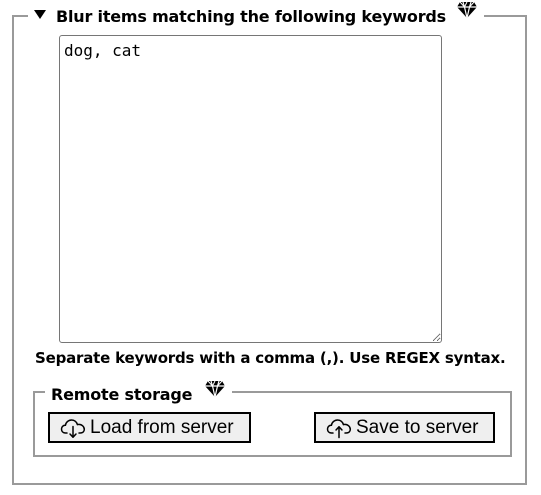 The width and height of the screenshot is (541, 495). Describe the element at coordinates (339, 428) in the screenshot. I see `cloud-upload-icon` at that location.